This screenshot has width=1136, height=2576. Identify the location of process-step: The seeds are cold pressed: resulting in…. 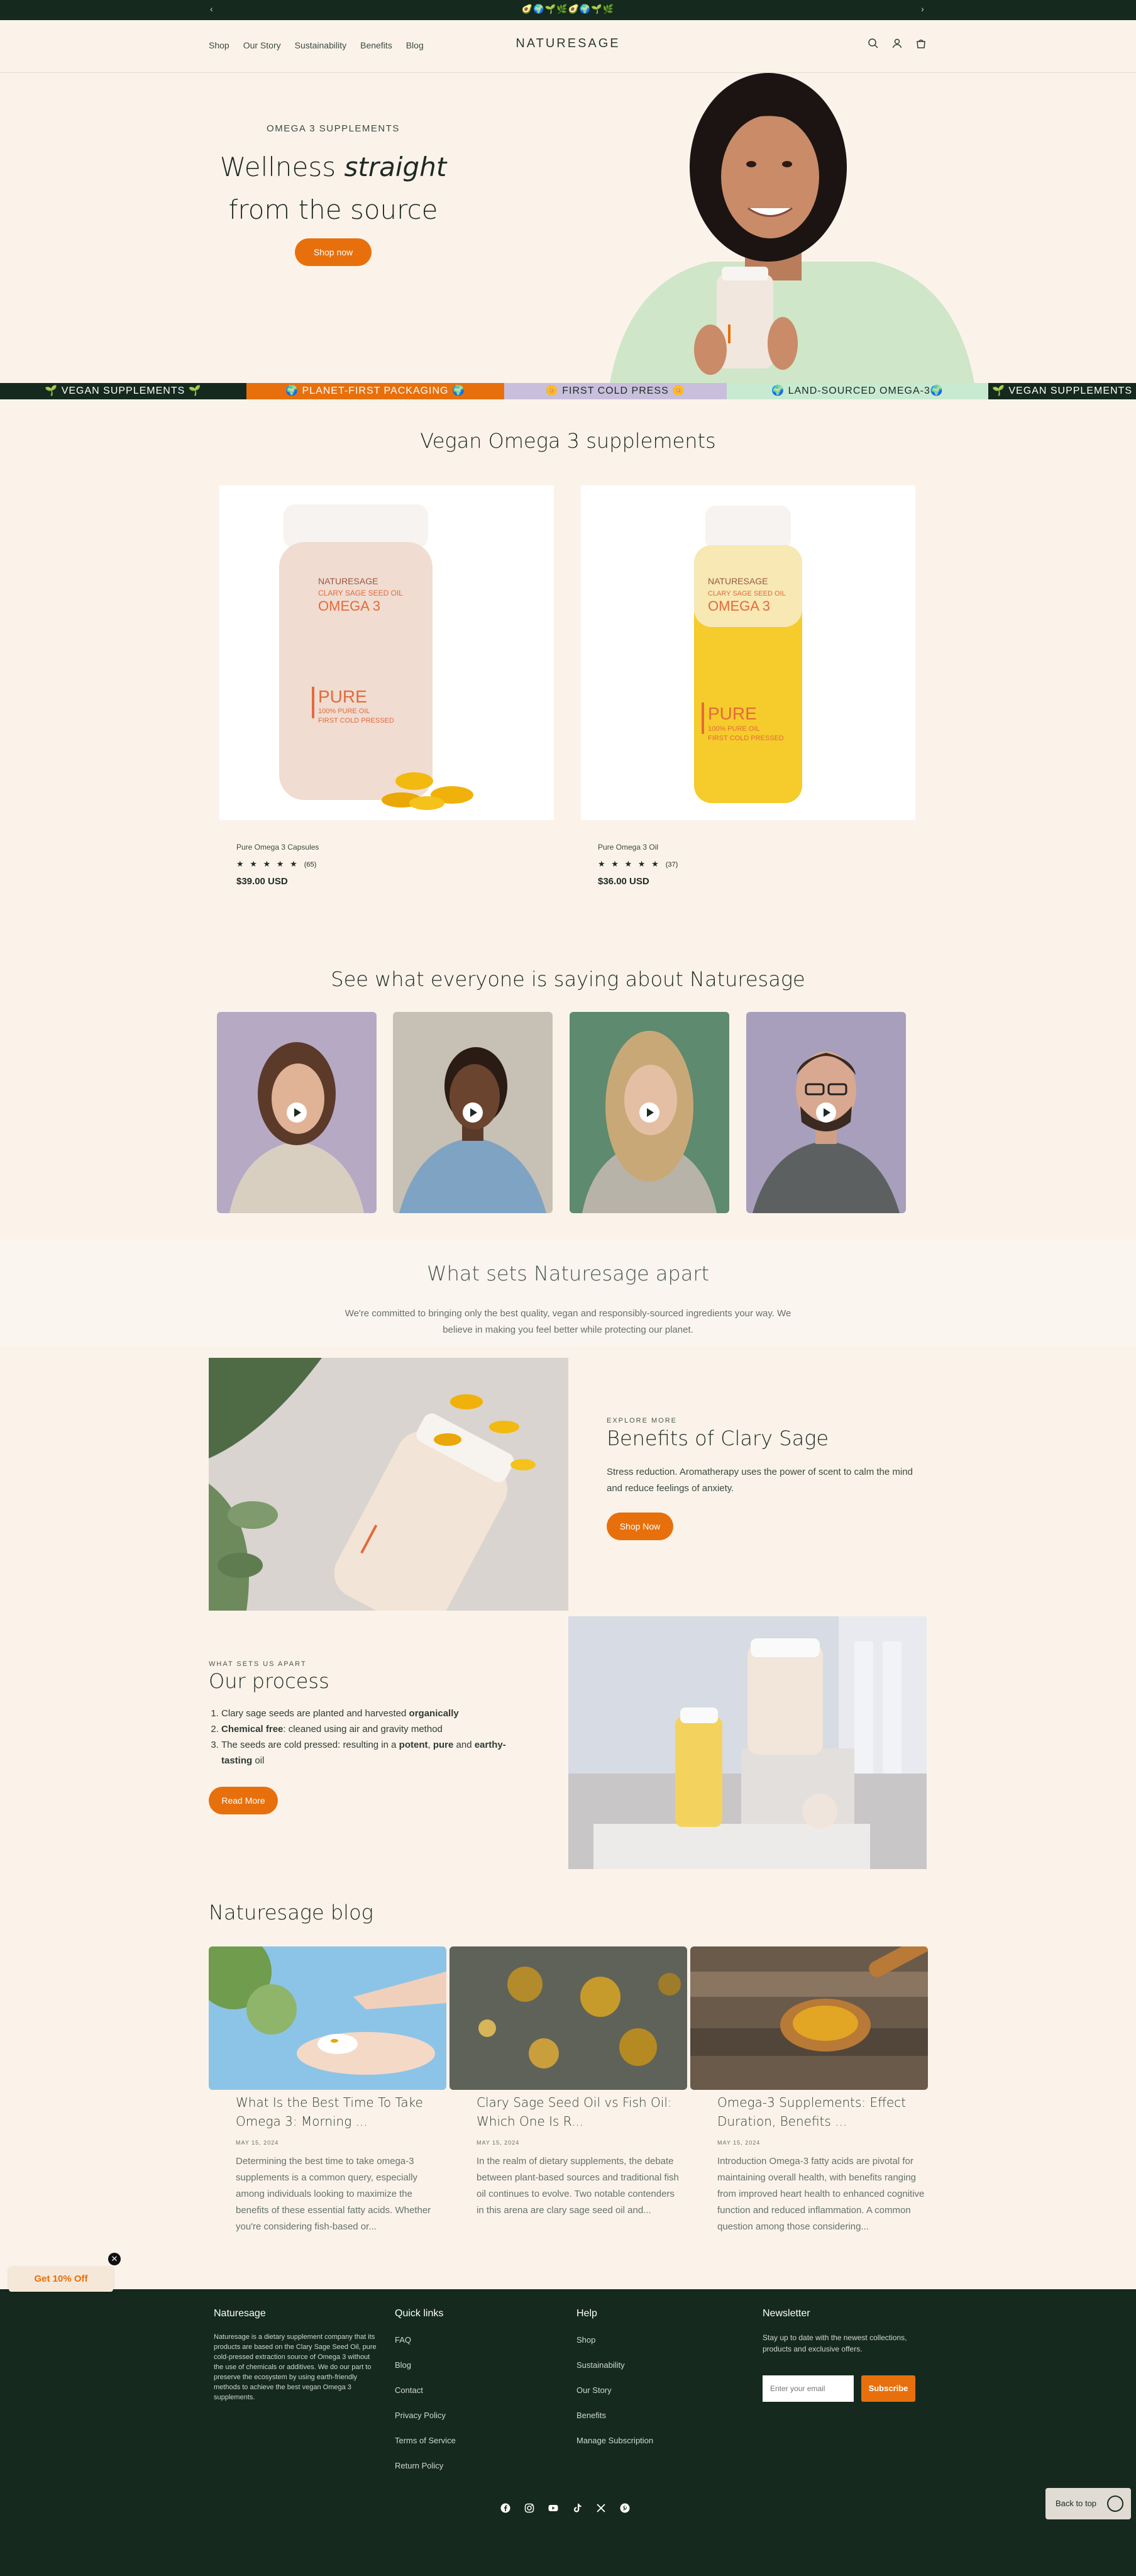
(372, 1752).